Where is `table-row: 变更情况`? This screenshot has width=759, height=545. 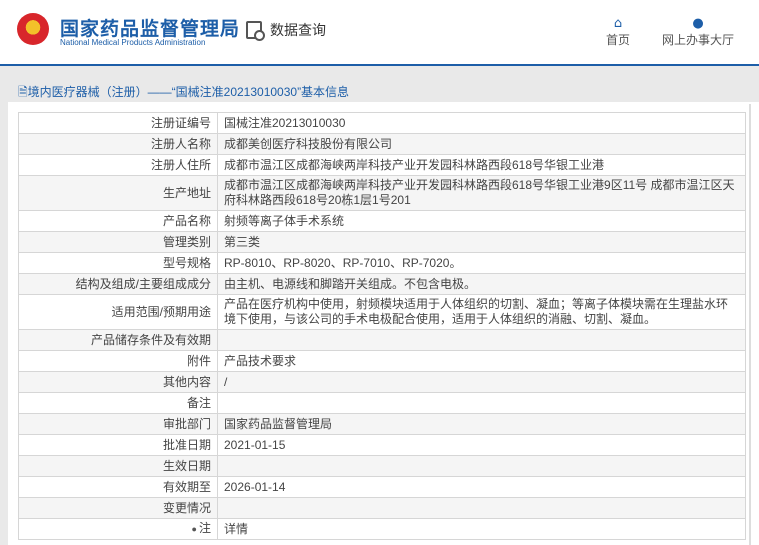
table-row: 变更情况 is located at coordinates (382, 508).